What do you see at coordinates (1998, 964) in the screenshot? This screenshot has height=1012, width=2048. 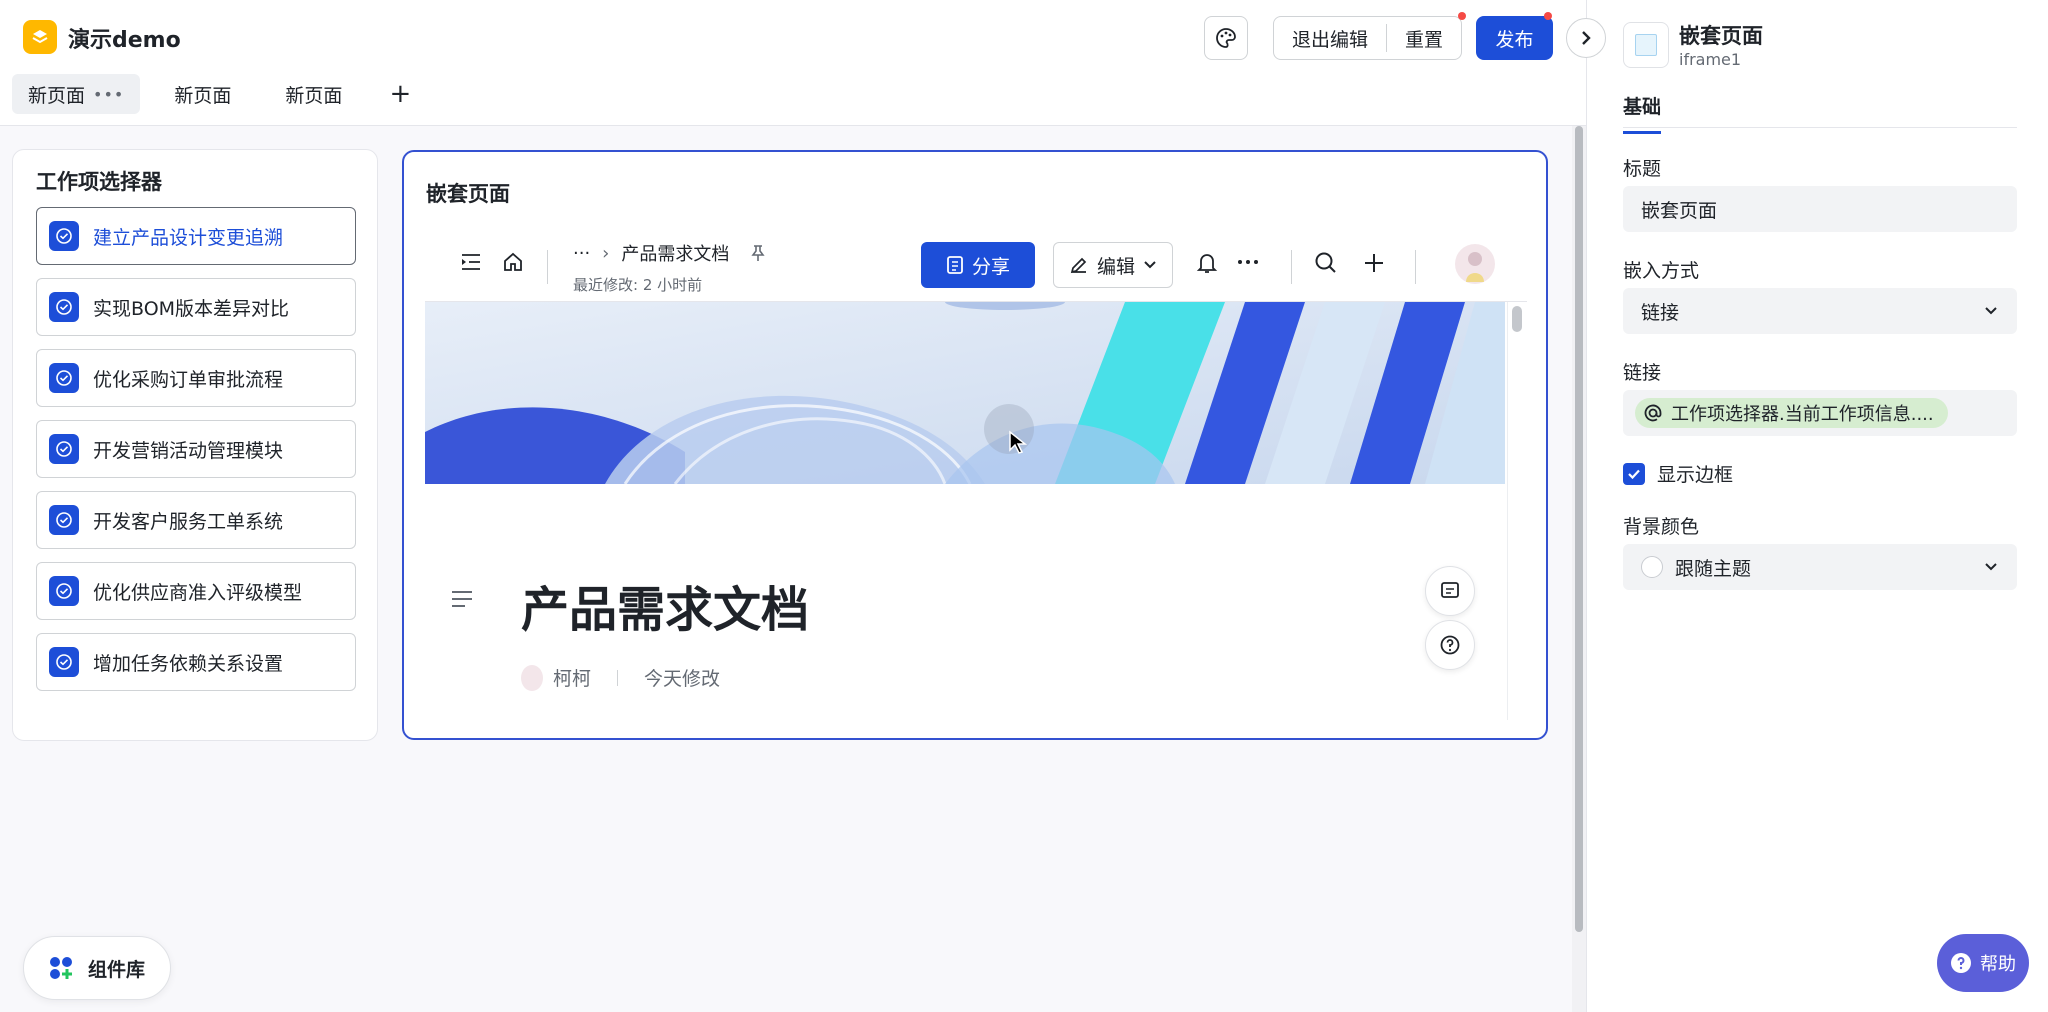 I see `help-label: 帮助` at bounding box center [1998, 964].